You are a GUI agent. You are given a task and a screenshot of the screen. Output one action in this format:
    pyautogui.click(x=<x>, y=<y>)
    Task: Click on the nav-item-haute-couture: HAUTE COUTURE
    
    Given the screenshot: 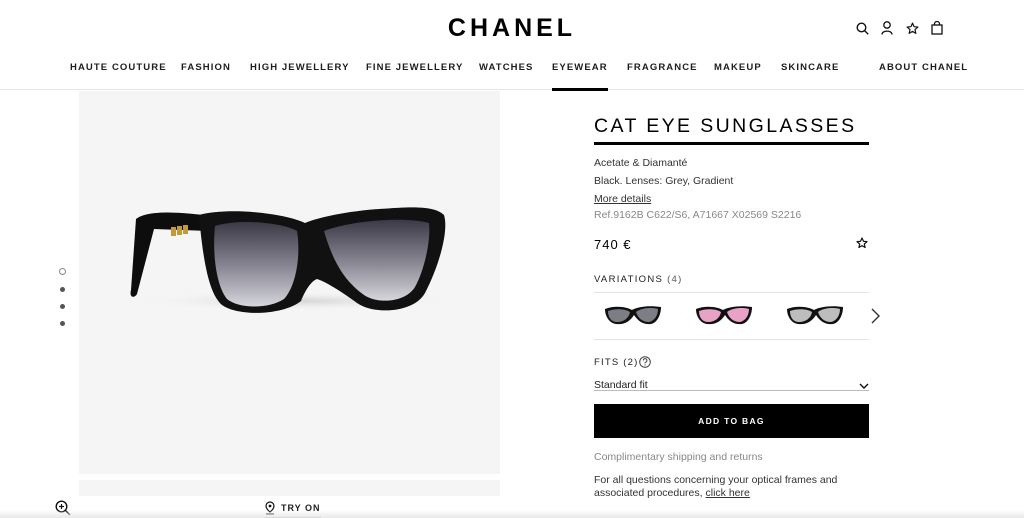 What is the action you would take?
    pyautogui.click(x=118, y=67)
    